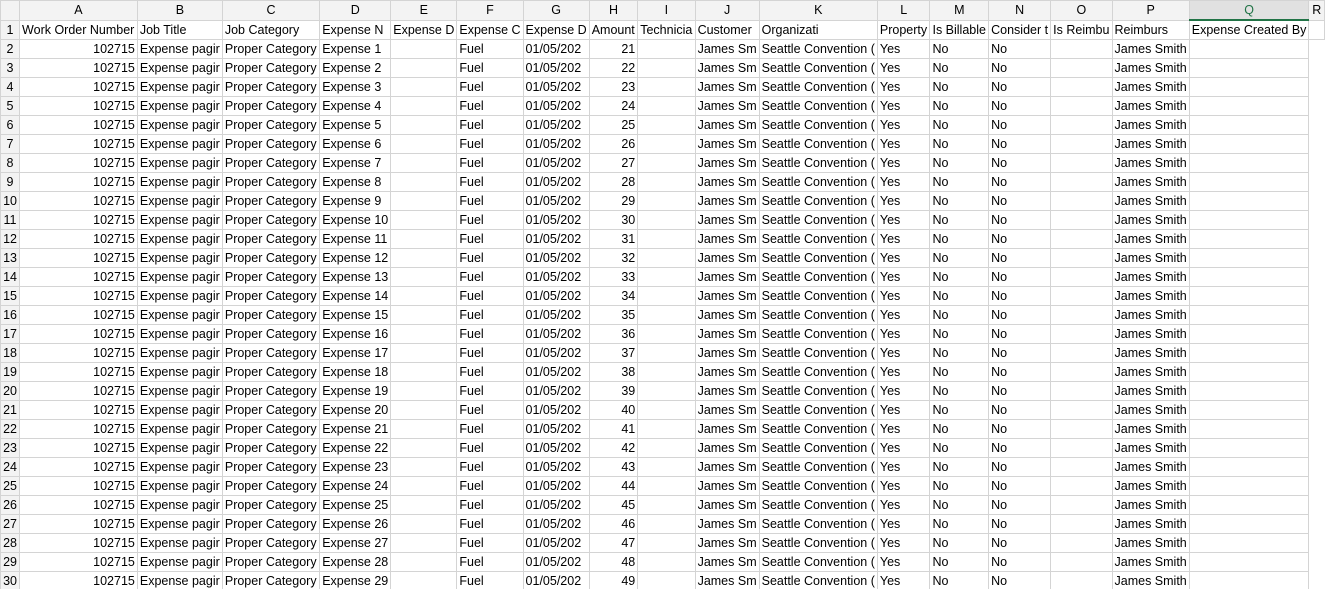 The width and height of the screenshot is (1325, 589). What do you see at coordinates (271, 10) in the screenshot?
I see `column-header-c: C` at bounding box center [271, 10].